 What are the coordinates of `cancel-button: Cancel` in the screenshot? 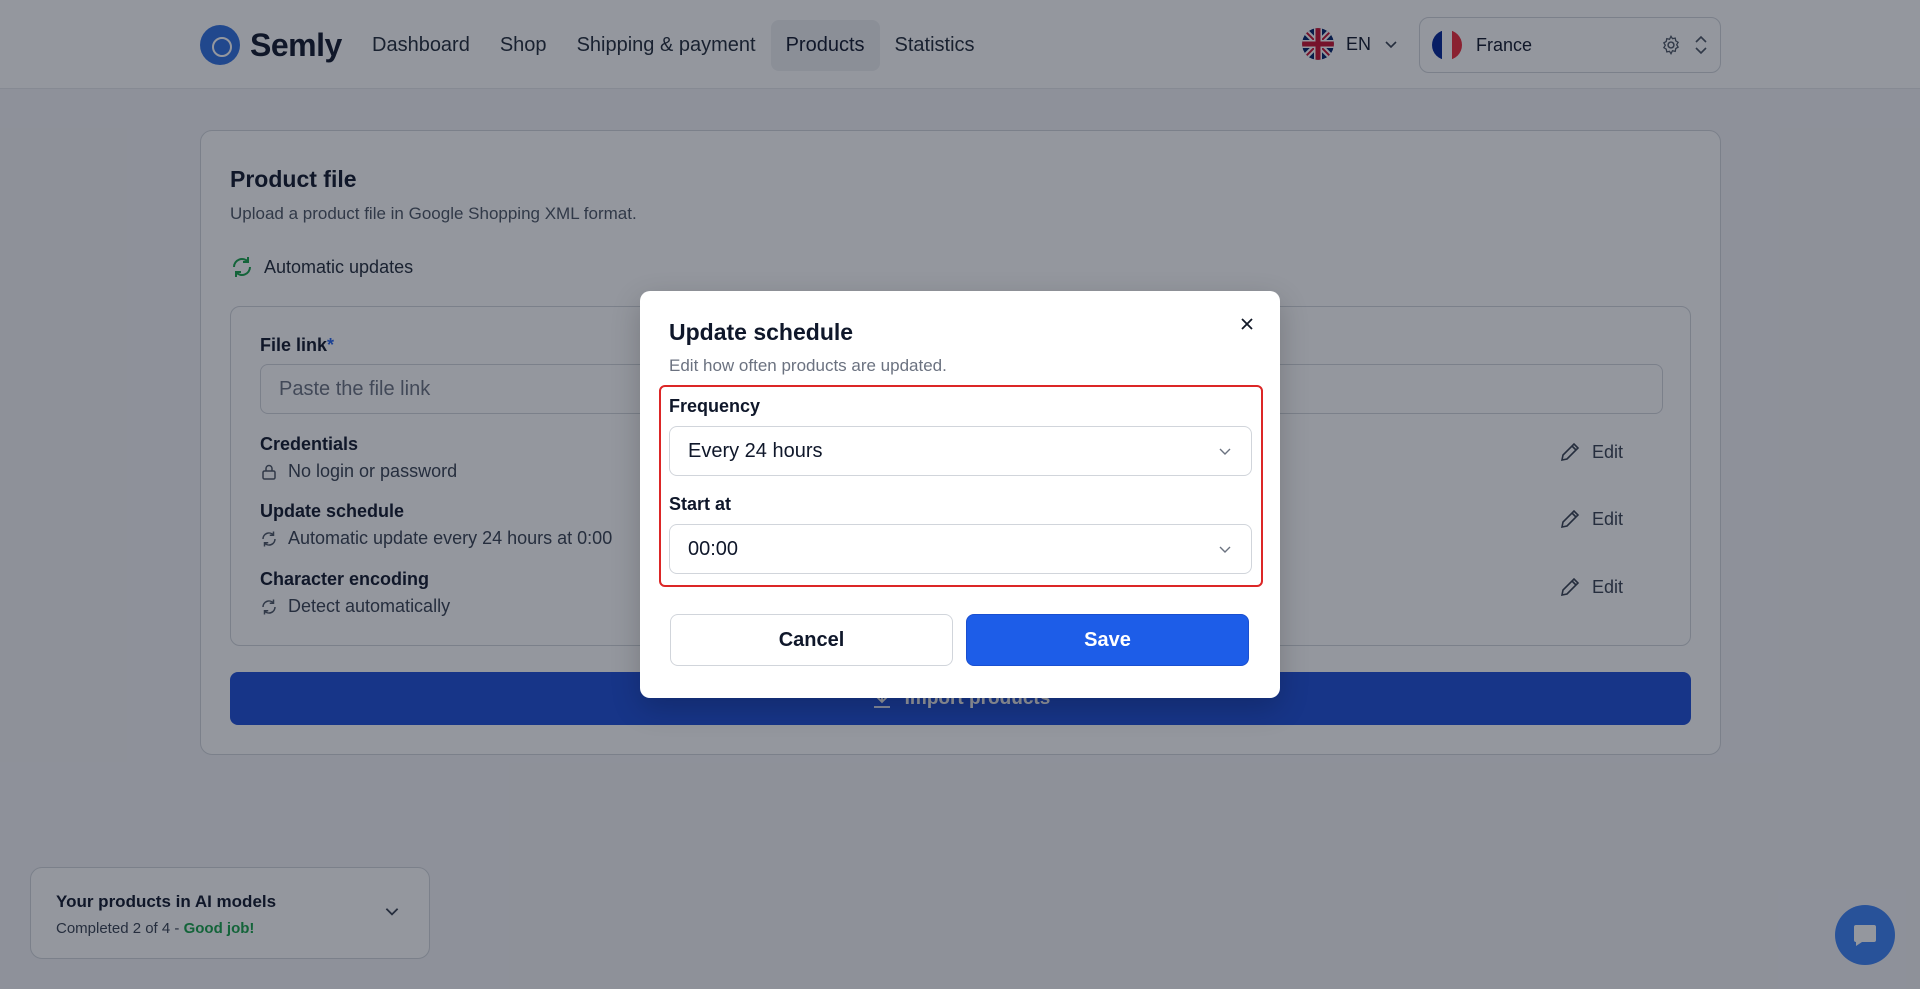 It's located at (811, 640).